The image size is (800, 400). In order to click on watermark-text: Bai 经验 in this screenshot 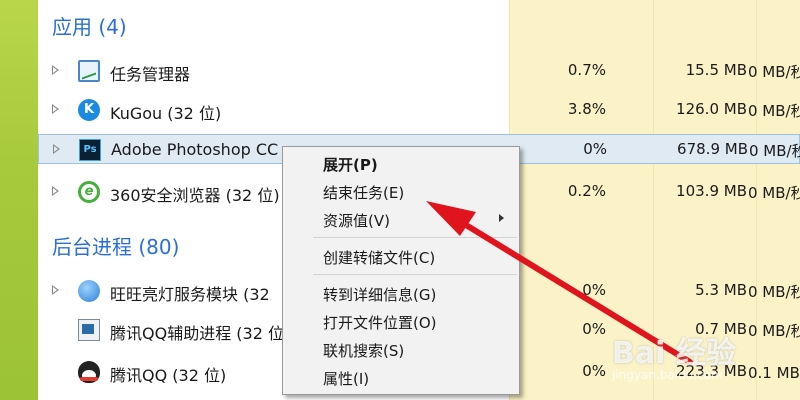, I will do `click(674, 353)`.